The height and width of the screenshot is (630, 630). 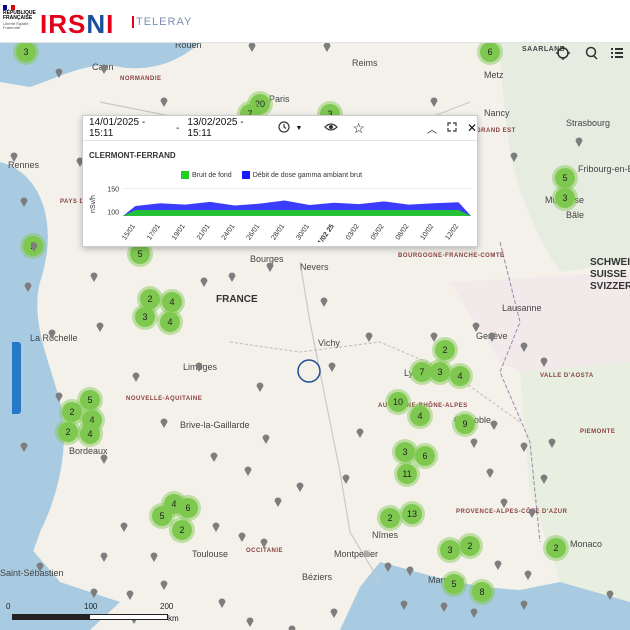 I want to click on station-cluster: 10, so click(x=398, y=402).